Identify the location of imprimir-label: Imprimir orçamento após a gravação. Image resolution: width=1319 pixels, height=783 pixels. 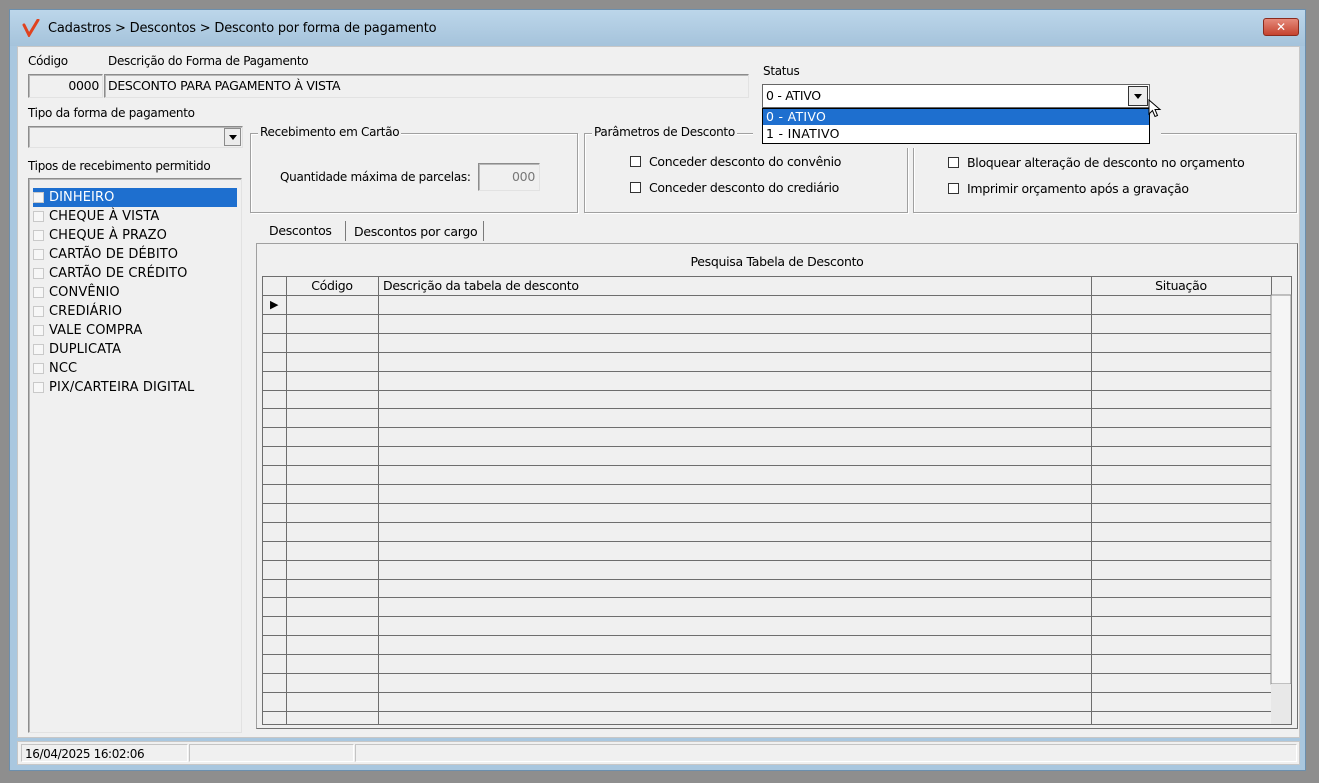
(1078, 188).